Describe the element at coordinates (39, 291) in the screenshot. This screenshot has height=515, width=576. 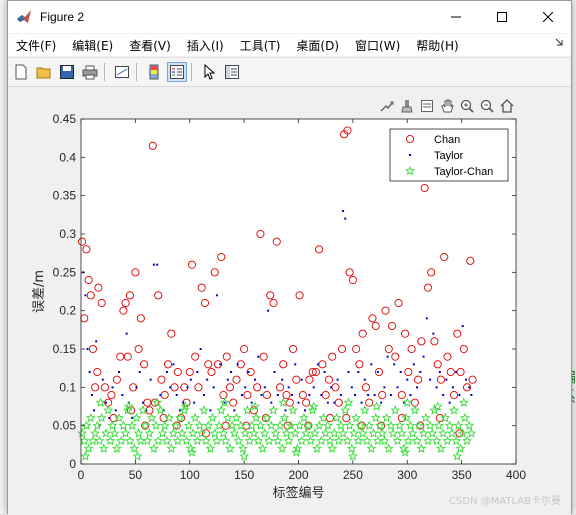
I see `y-axis-label: 误差/m` at that location.